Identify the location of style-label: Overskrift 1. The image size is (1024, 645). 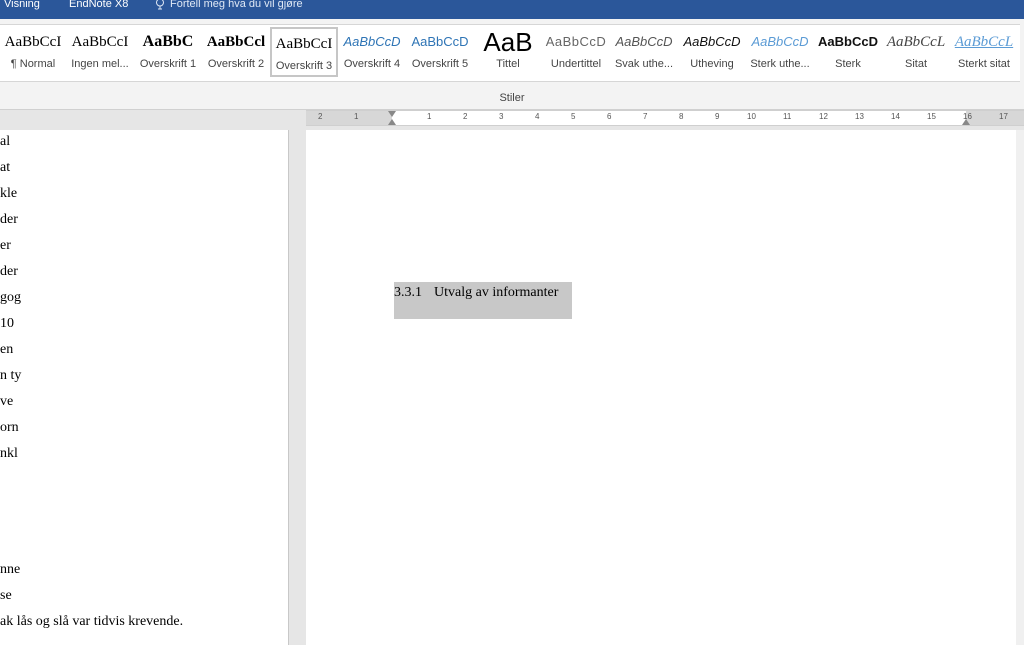
(168, 64).